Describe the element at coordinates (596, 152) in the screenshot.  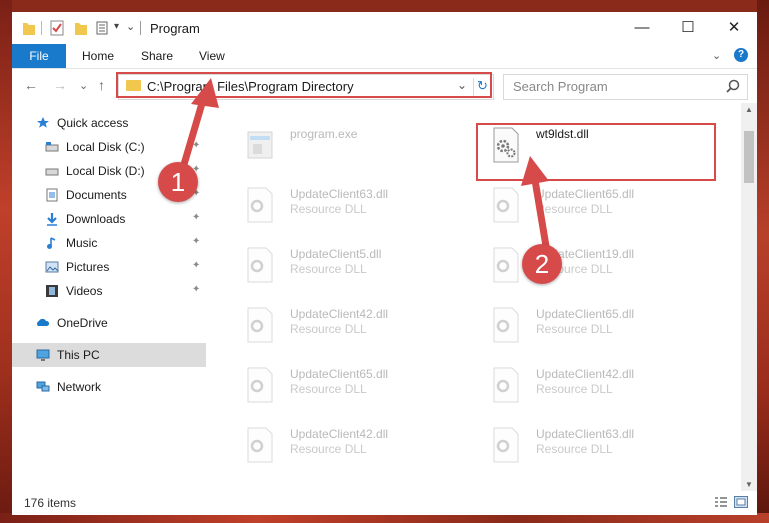
I see `file-highlight-box` at that location.